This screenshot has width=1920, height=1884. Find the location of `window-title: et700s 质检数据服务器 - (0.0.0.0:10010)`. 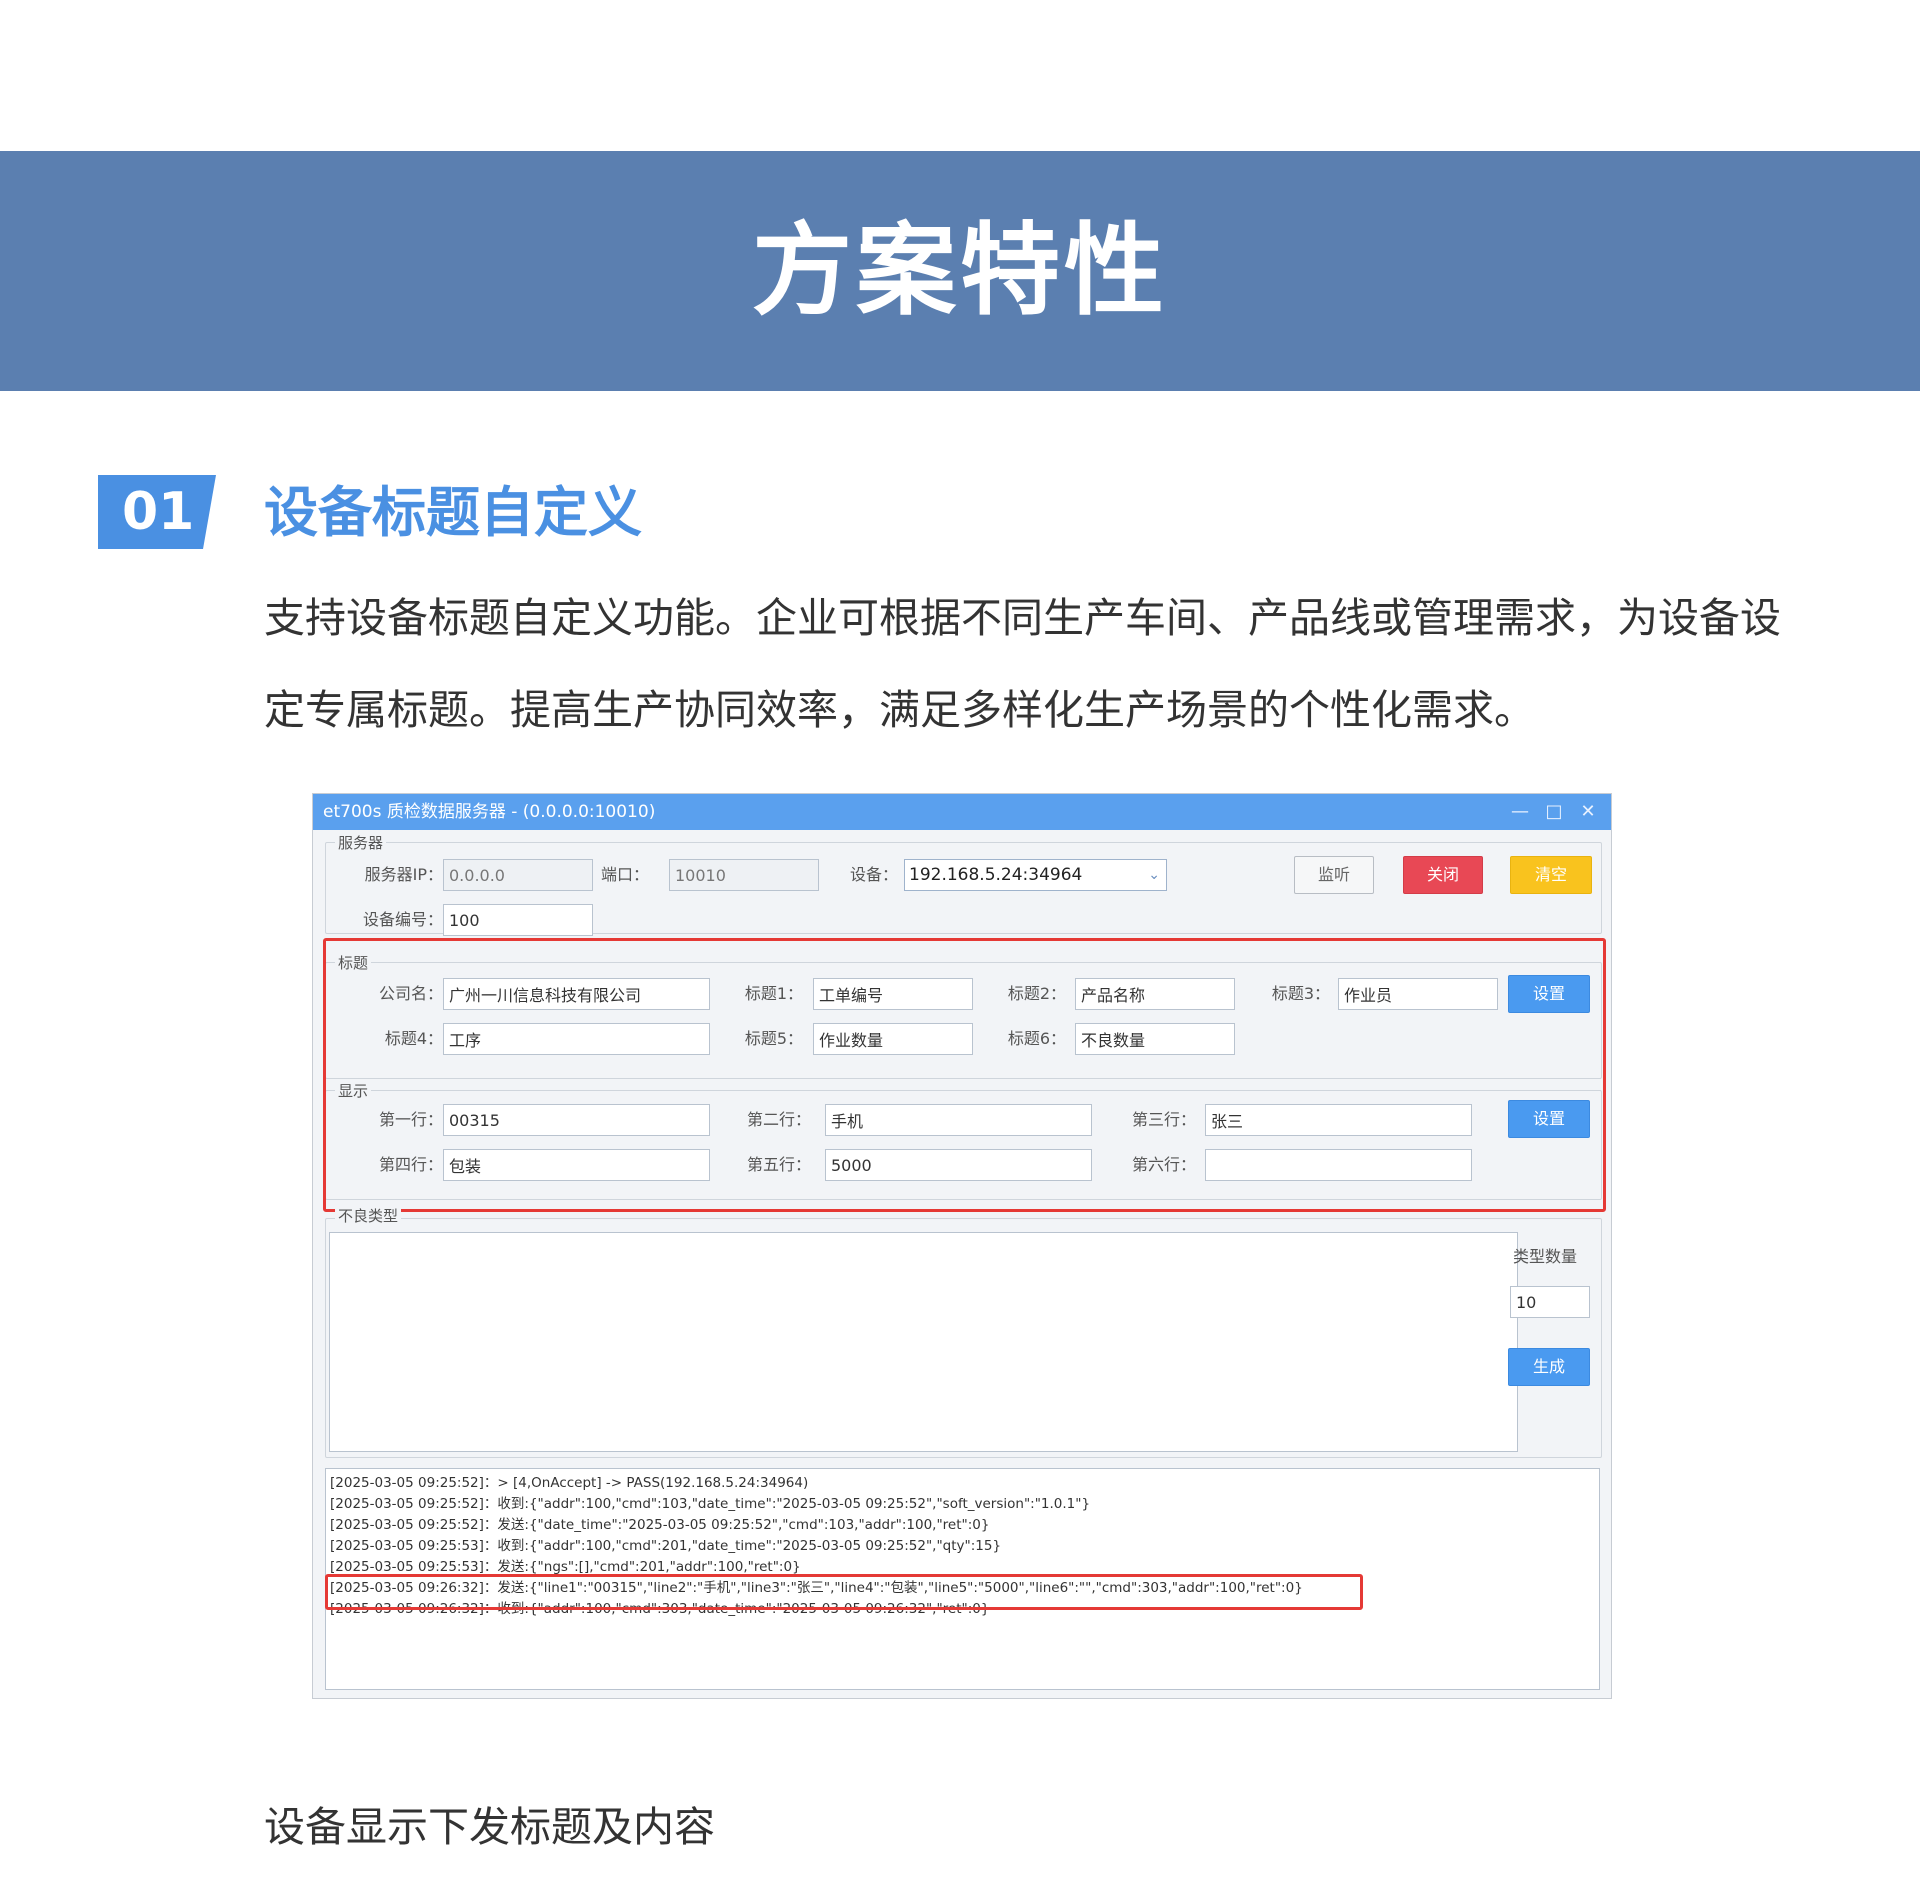

window-title: et700s 质检数据服务器 - (0.0.0.0:10010) is located at coordinates (489, 812).